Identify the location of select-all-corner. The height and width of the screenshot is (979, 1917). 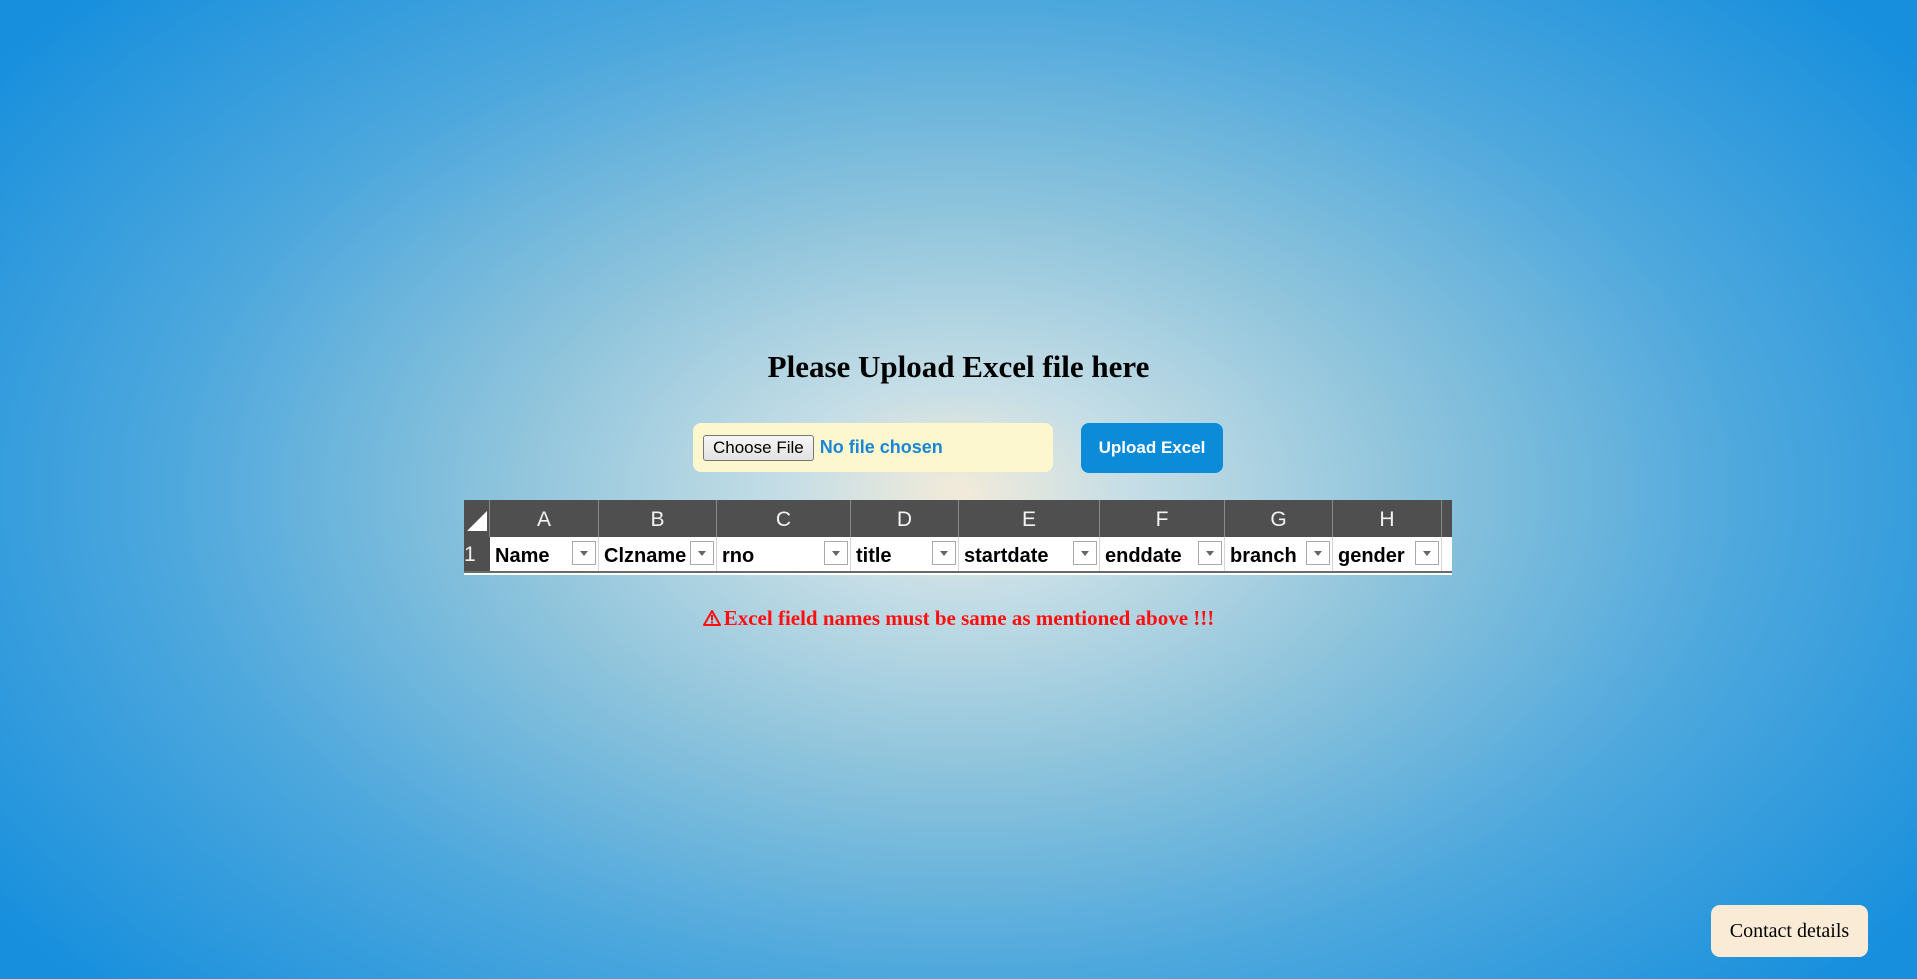
(477, 518).